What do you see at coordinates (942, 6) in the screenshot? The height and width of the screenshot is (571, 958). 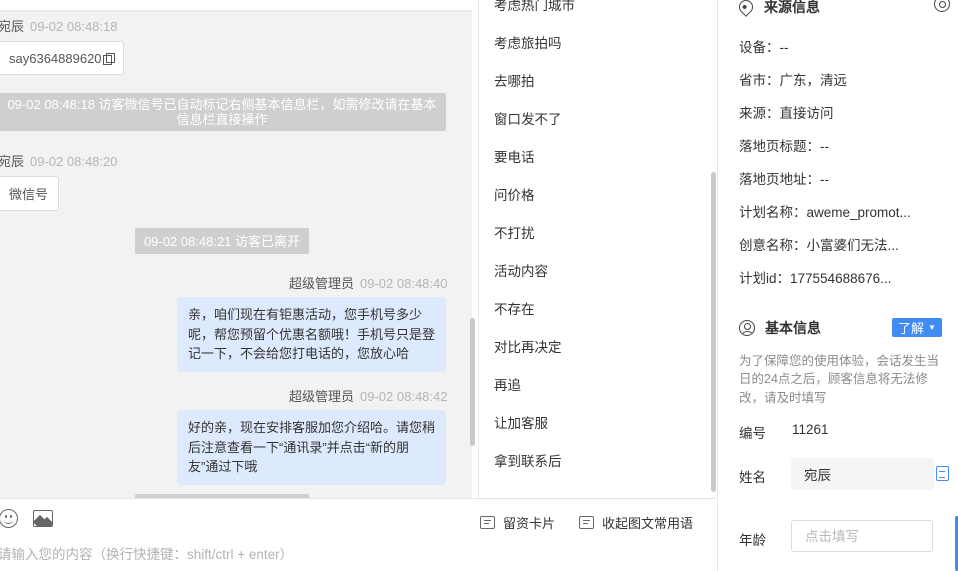 I see `settings-icon` at bounding box center [942, 6].